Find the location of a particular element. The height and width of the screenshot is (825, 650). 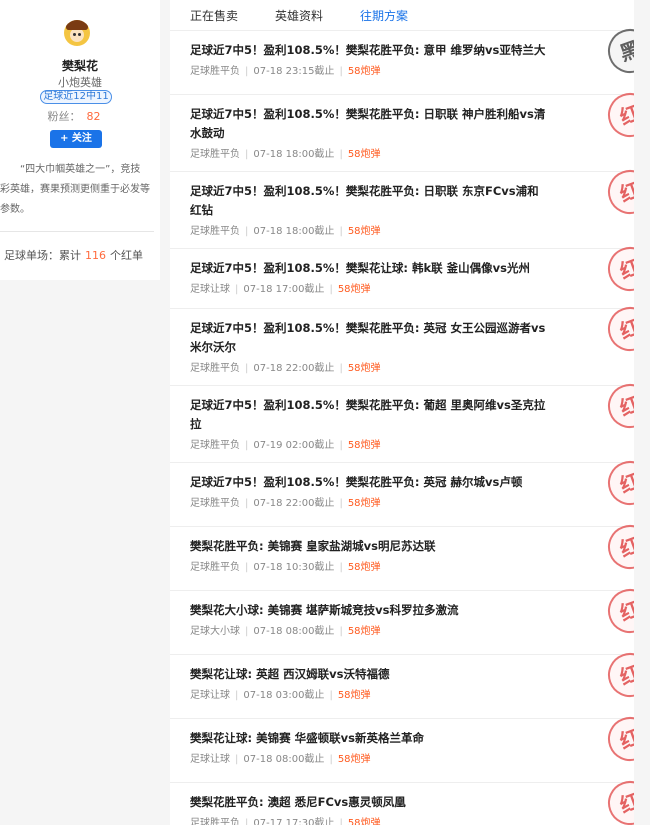

plan-meta: 足球让球 | 07-18 17:00截止 | 58炮弹 is located at coordinates (280, 287).